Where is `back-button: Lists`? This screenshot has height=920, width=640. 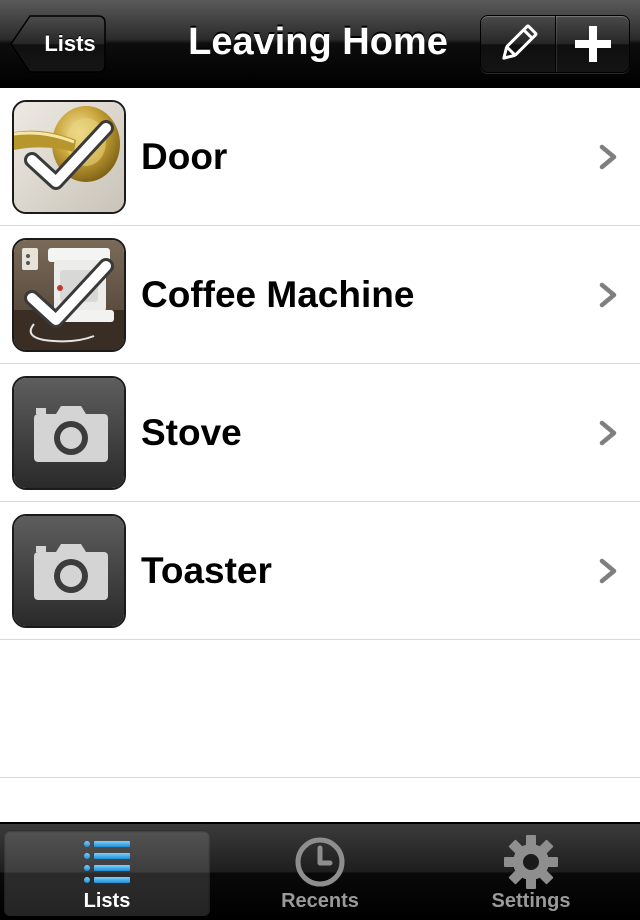 back-button: Lists is located at coordinates (58, 44).